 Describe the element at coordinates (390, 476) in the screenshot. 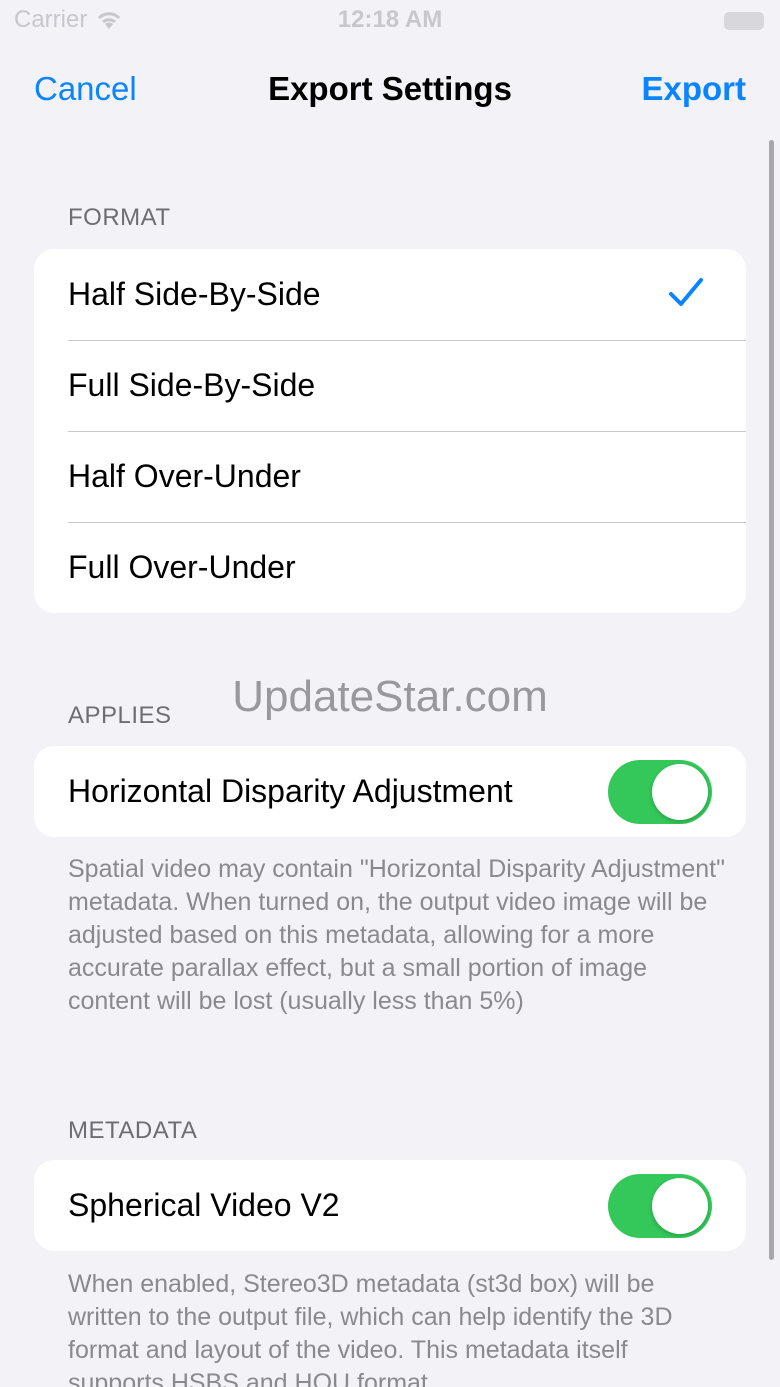

I see `format-option-half-ou: Half Over-Under` at that location.